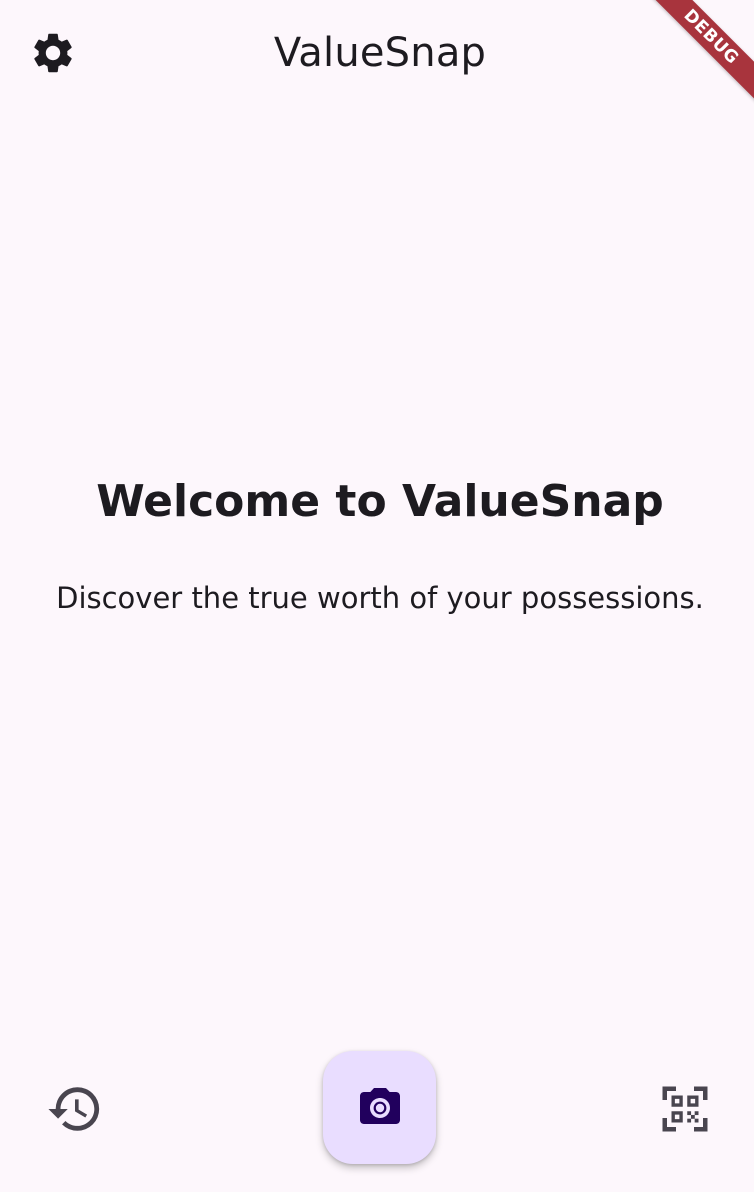 This screenshot has width=754, height=1192. I want to click on app-bar: ValueSnap, so click(377, 53).